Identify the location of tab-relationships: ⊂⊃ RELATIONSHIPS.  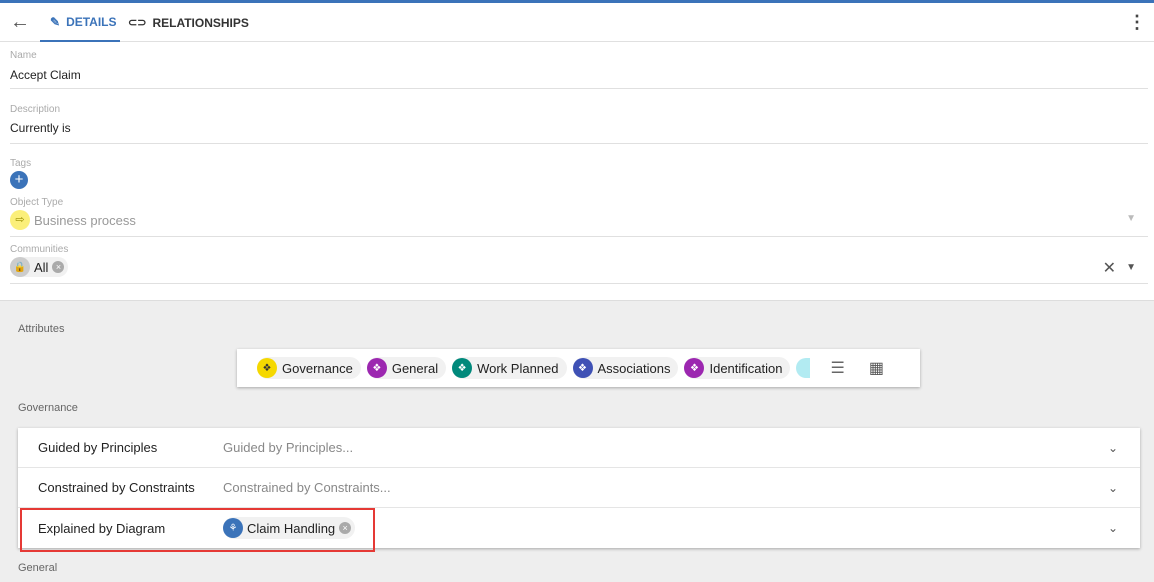
(188, 22).